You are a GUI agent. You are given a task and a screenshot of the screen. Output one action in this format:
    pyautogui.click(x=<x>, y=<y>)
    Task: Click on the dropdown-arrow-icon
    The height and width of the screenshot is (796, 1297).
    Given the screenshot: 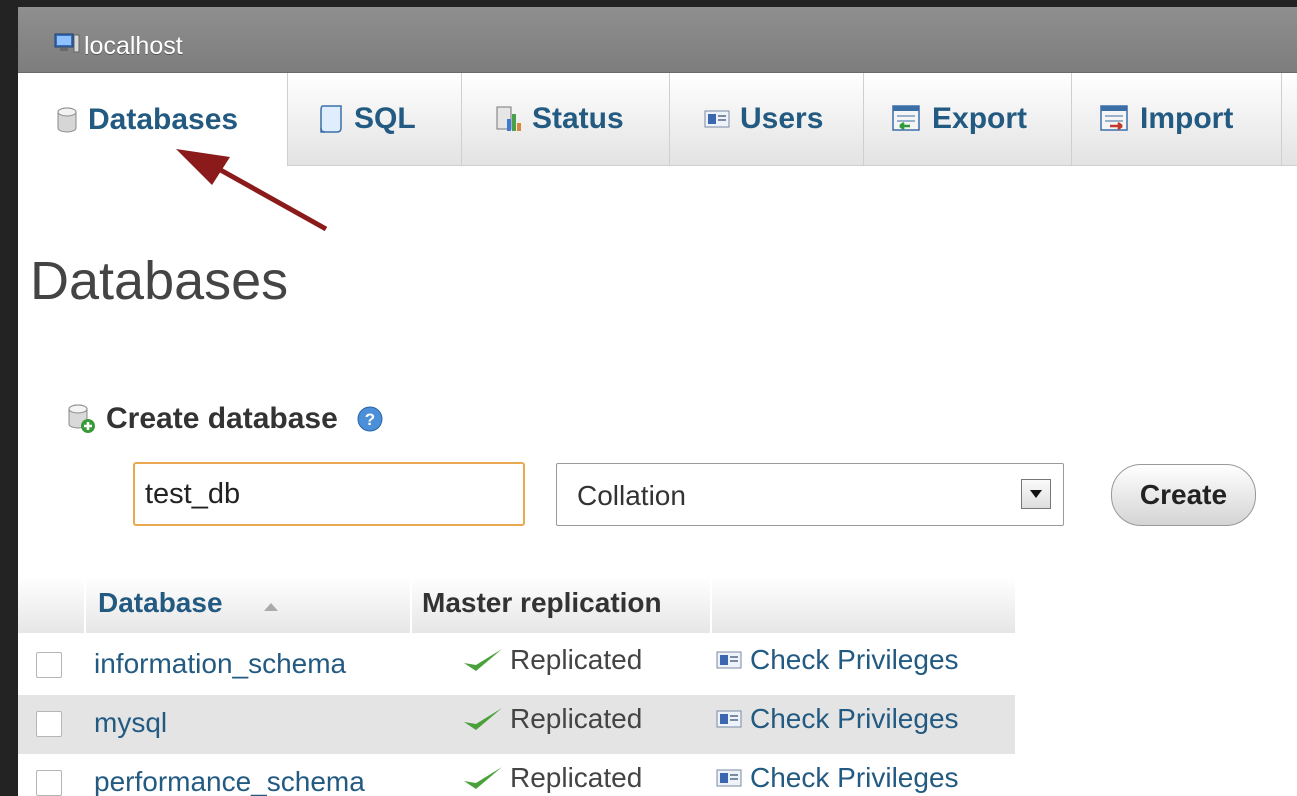 What is the action you would take?
    pyautogui.click(x=1036, y=494)
    